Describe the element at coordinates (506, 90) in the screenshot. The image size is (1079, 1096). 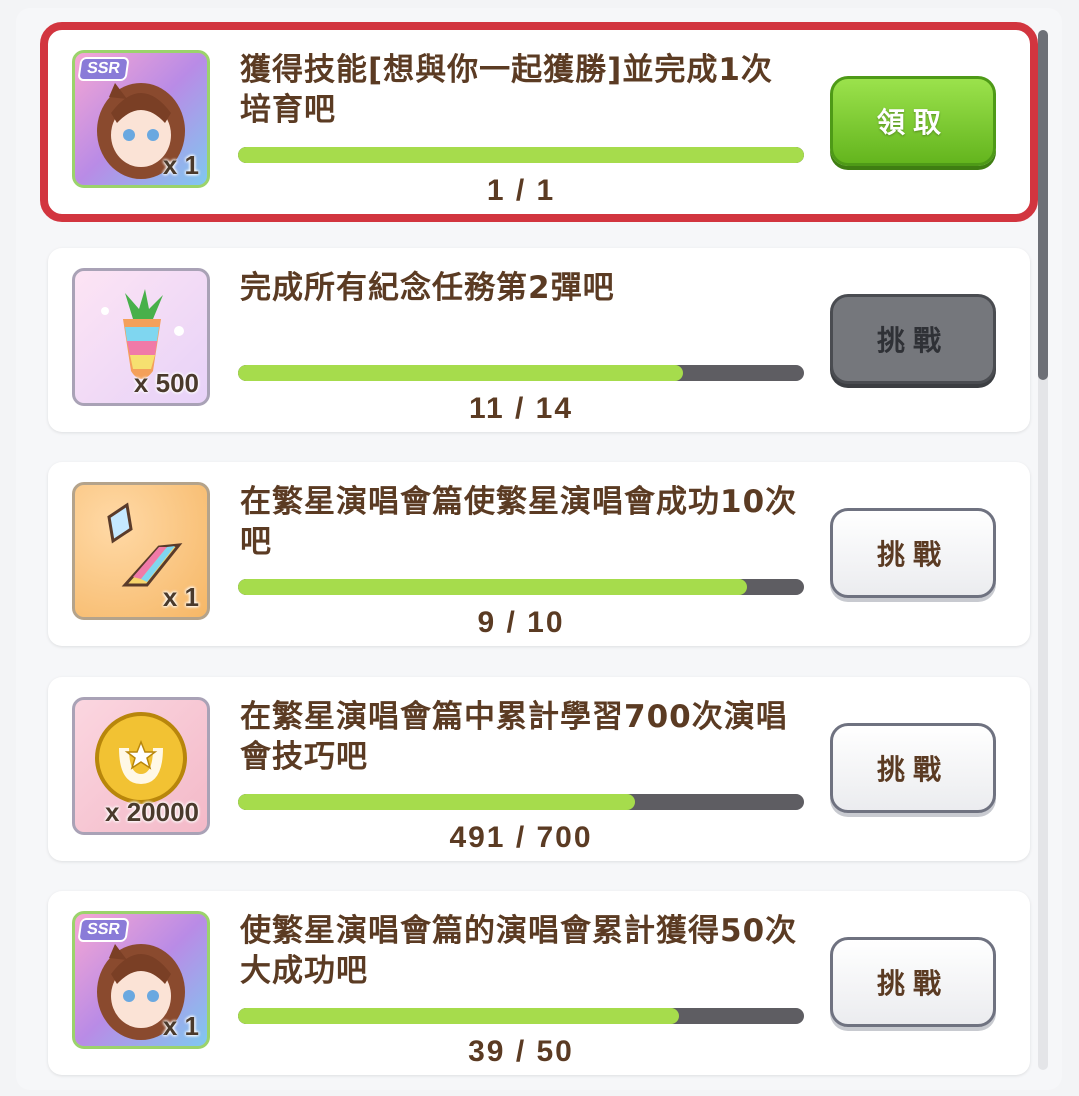
I see `mission-title: 獲得技能[想與你一起獲勝]並完成1次培育吧` at that location.